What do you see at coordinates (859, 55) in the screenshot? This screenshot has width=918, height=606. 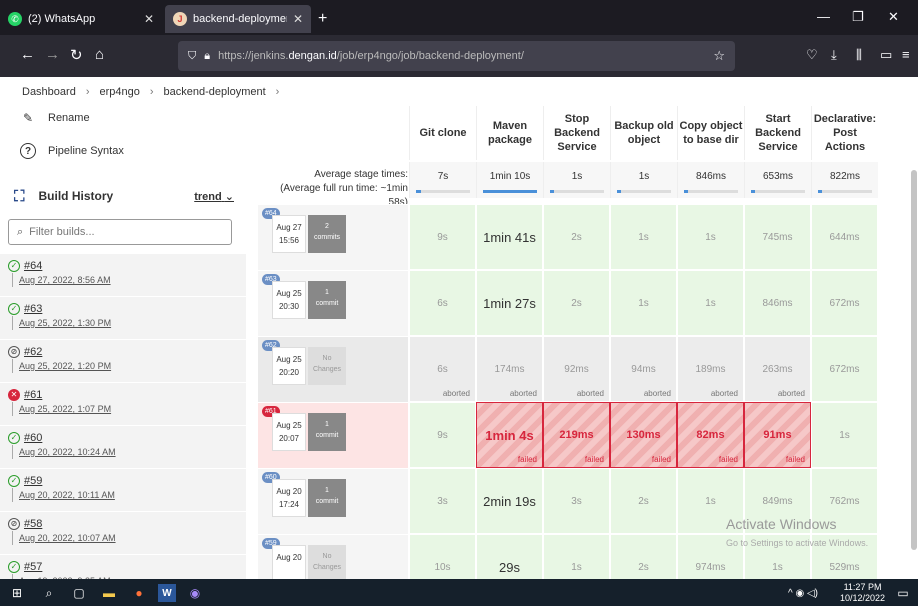 I see `library-icon: ⫼` at bounding box center [859, 55].